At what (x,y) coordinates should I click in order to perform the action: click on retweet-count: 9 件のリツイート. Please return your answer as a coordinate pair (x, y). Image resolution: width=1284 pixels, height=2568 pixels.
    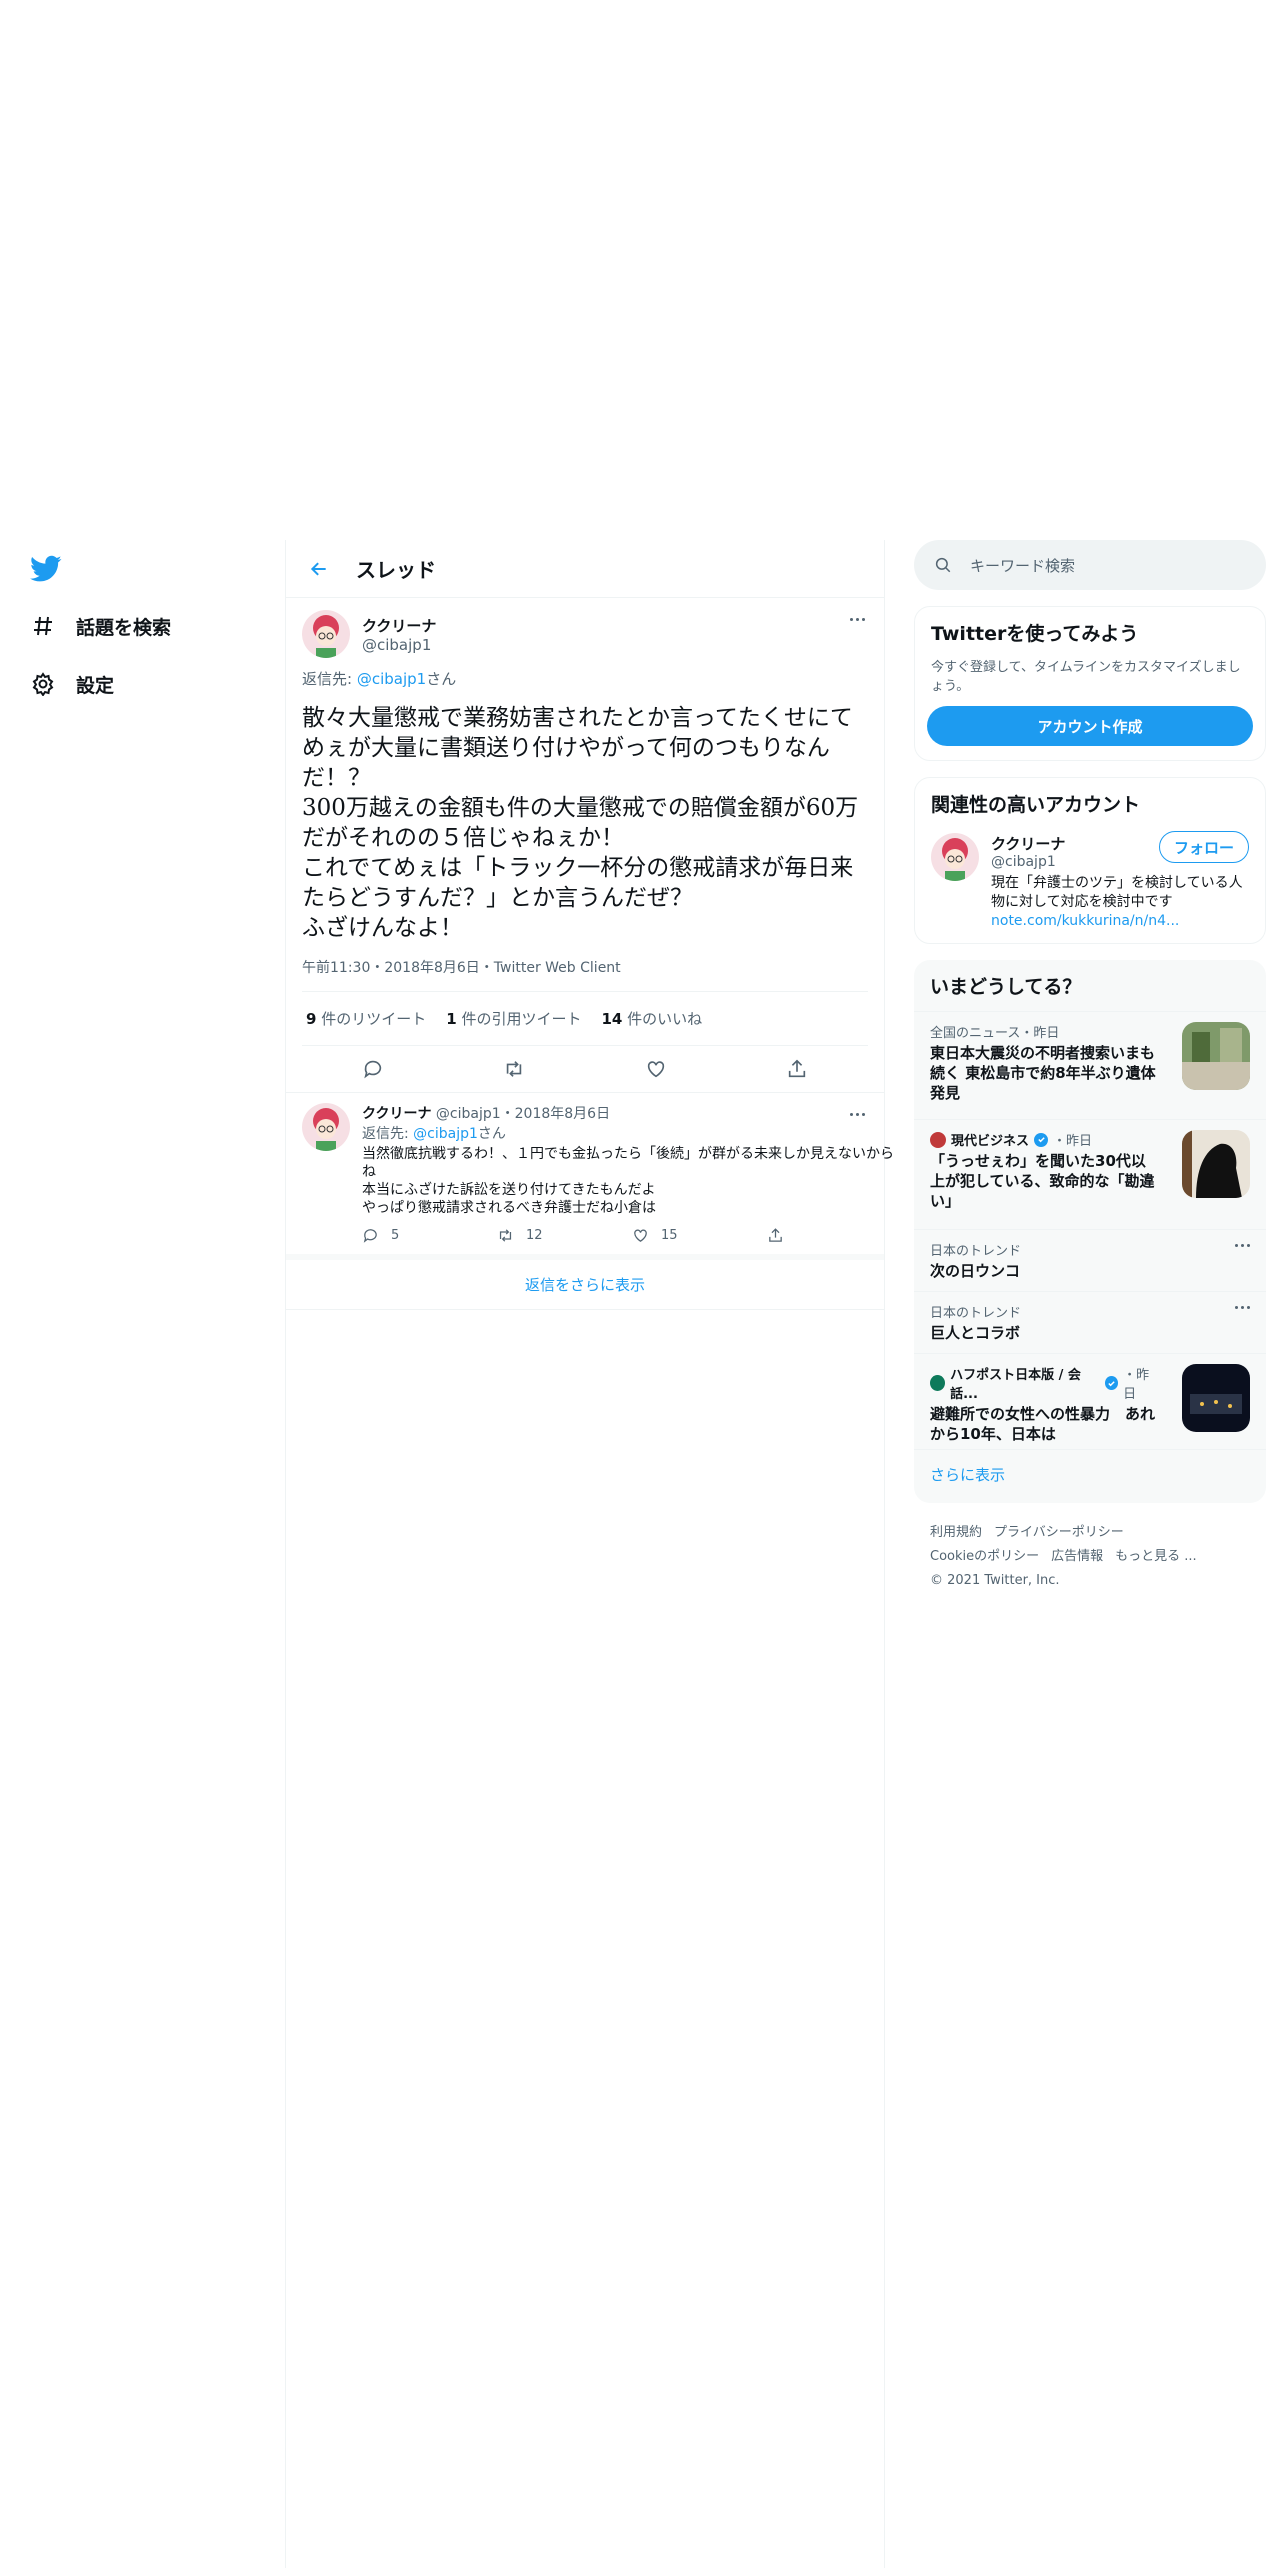
    Looking at the image, I should click on (366, 1018).